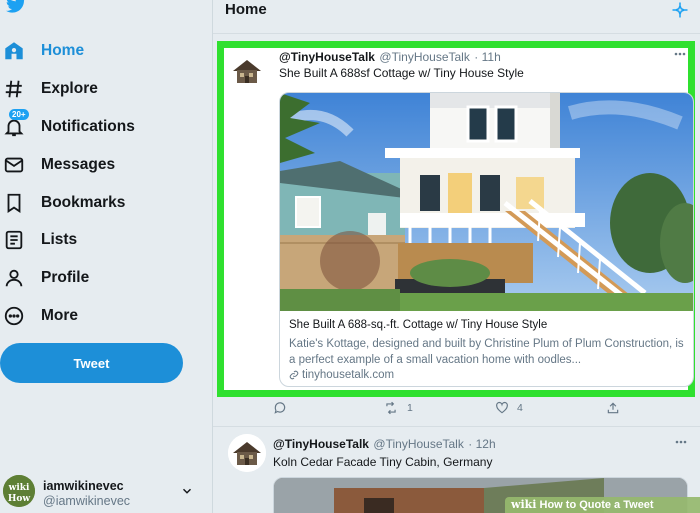  What do you see at coordinates (78, 164) in the screenshot?
I see `sidebar-item-label: Messages` at bounding box center [78, 164].